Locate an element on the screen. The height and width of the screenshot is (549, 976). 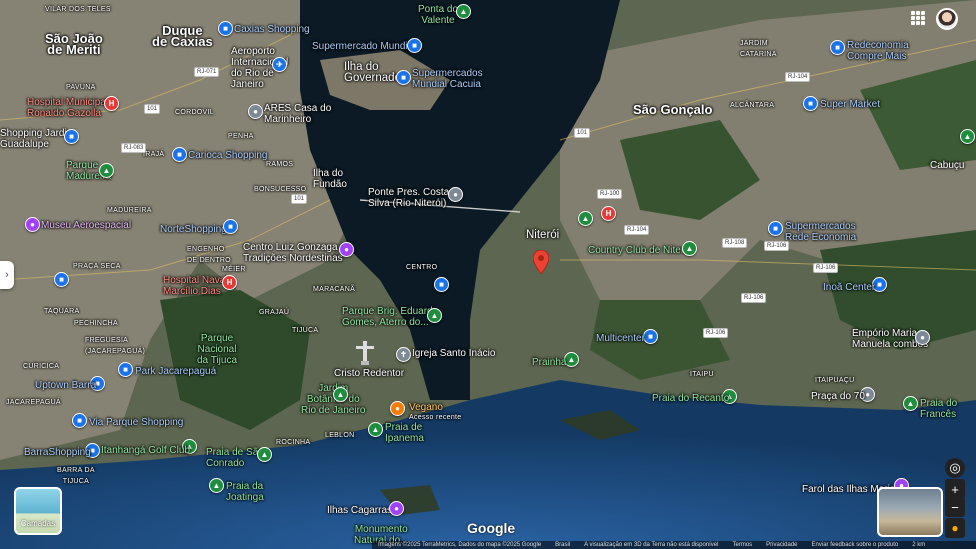
transit-marker-icon: ■ is located at coordinates (441, 284).